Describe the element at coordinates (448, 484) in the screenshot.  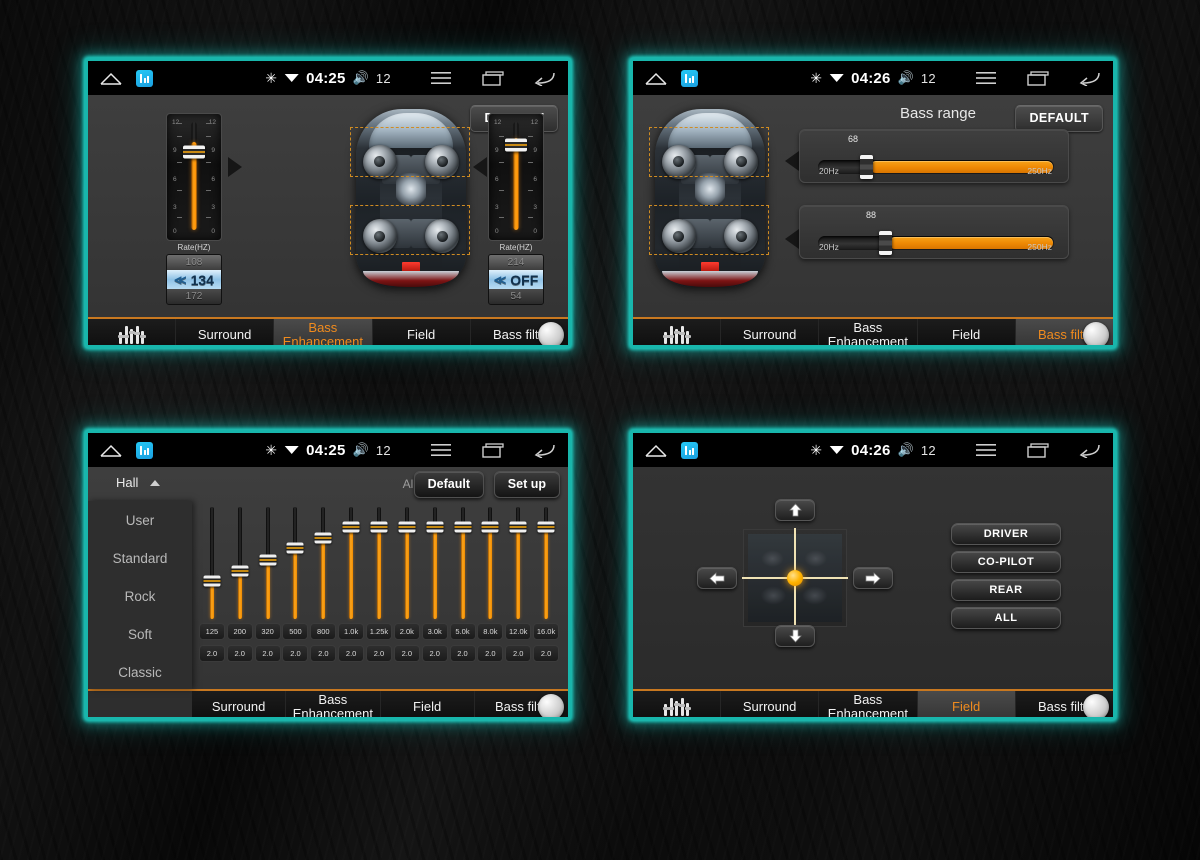
I see `eq-default-button: Default` at that location.